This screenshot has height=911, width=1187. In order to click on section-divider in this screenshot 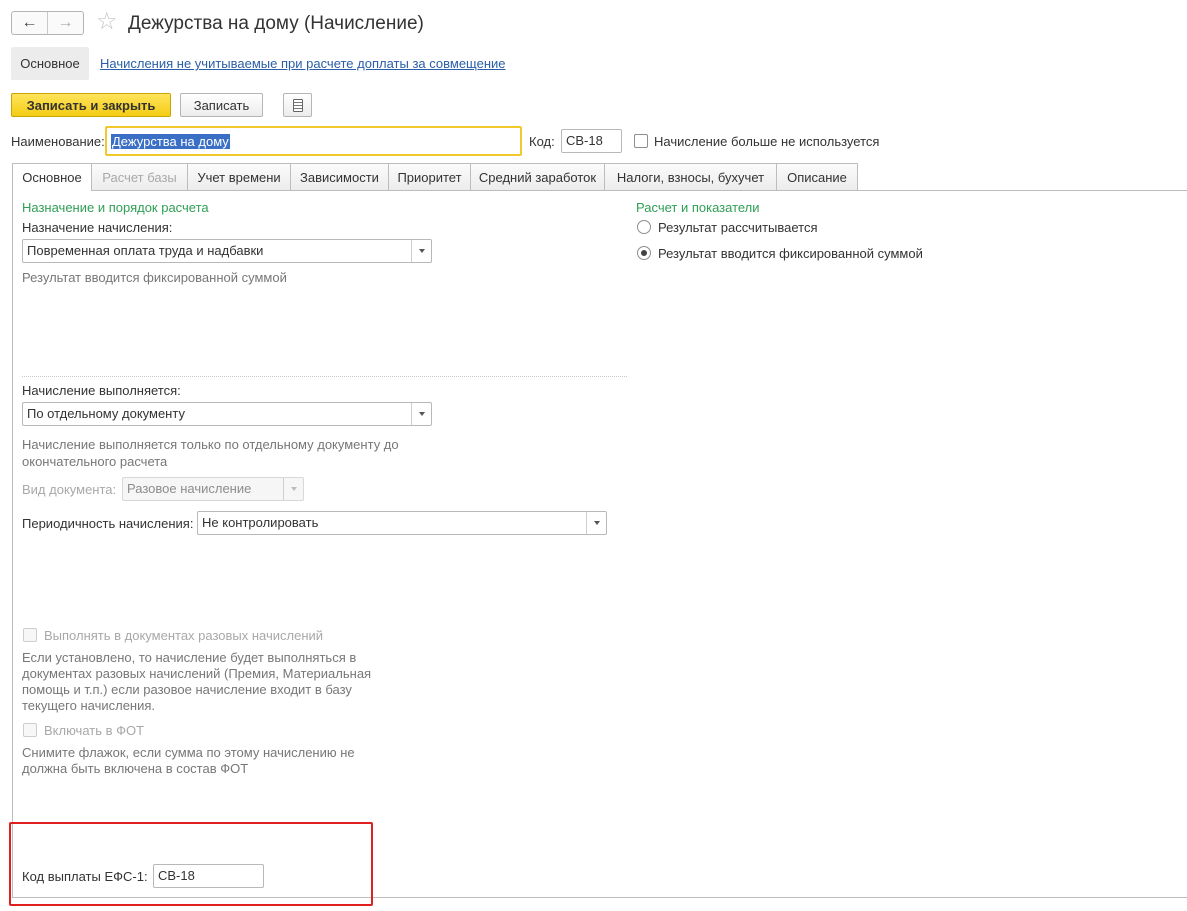, I will do `click(324, 376)`.